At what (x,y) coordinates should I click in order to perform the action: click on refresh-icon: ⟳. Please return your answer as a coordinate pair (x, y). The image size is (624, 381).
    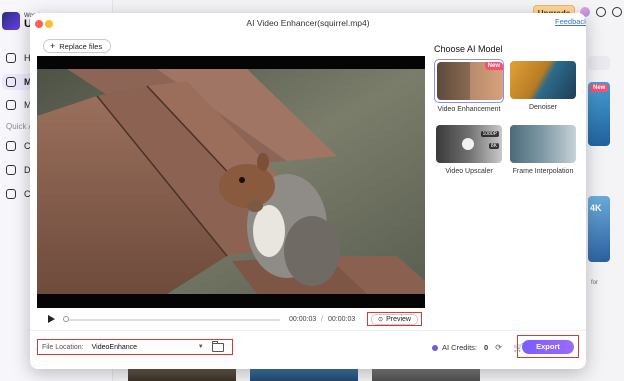
    Looking at the image, I should click on (498, 347).